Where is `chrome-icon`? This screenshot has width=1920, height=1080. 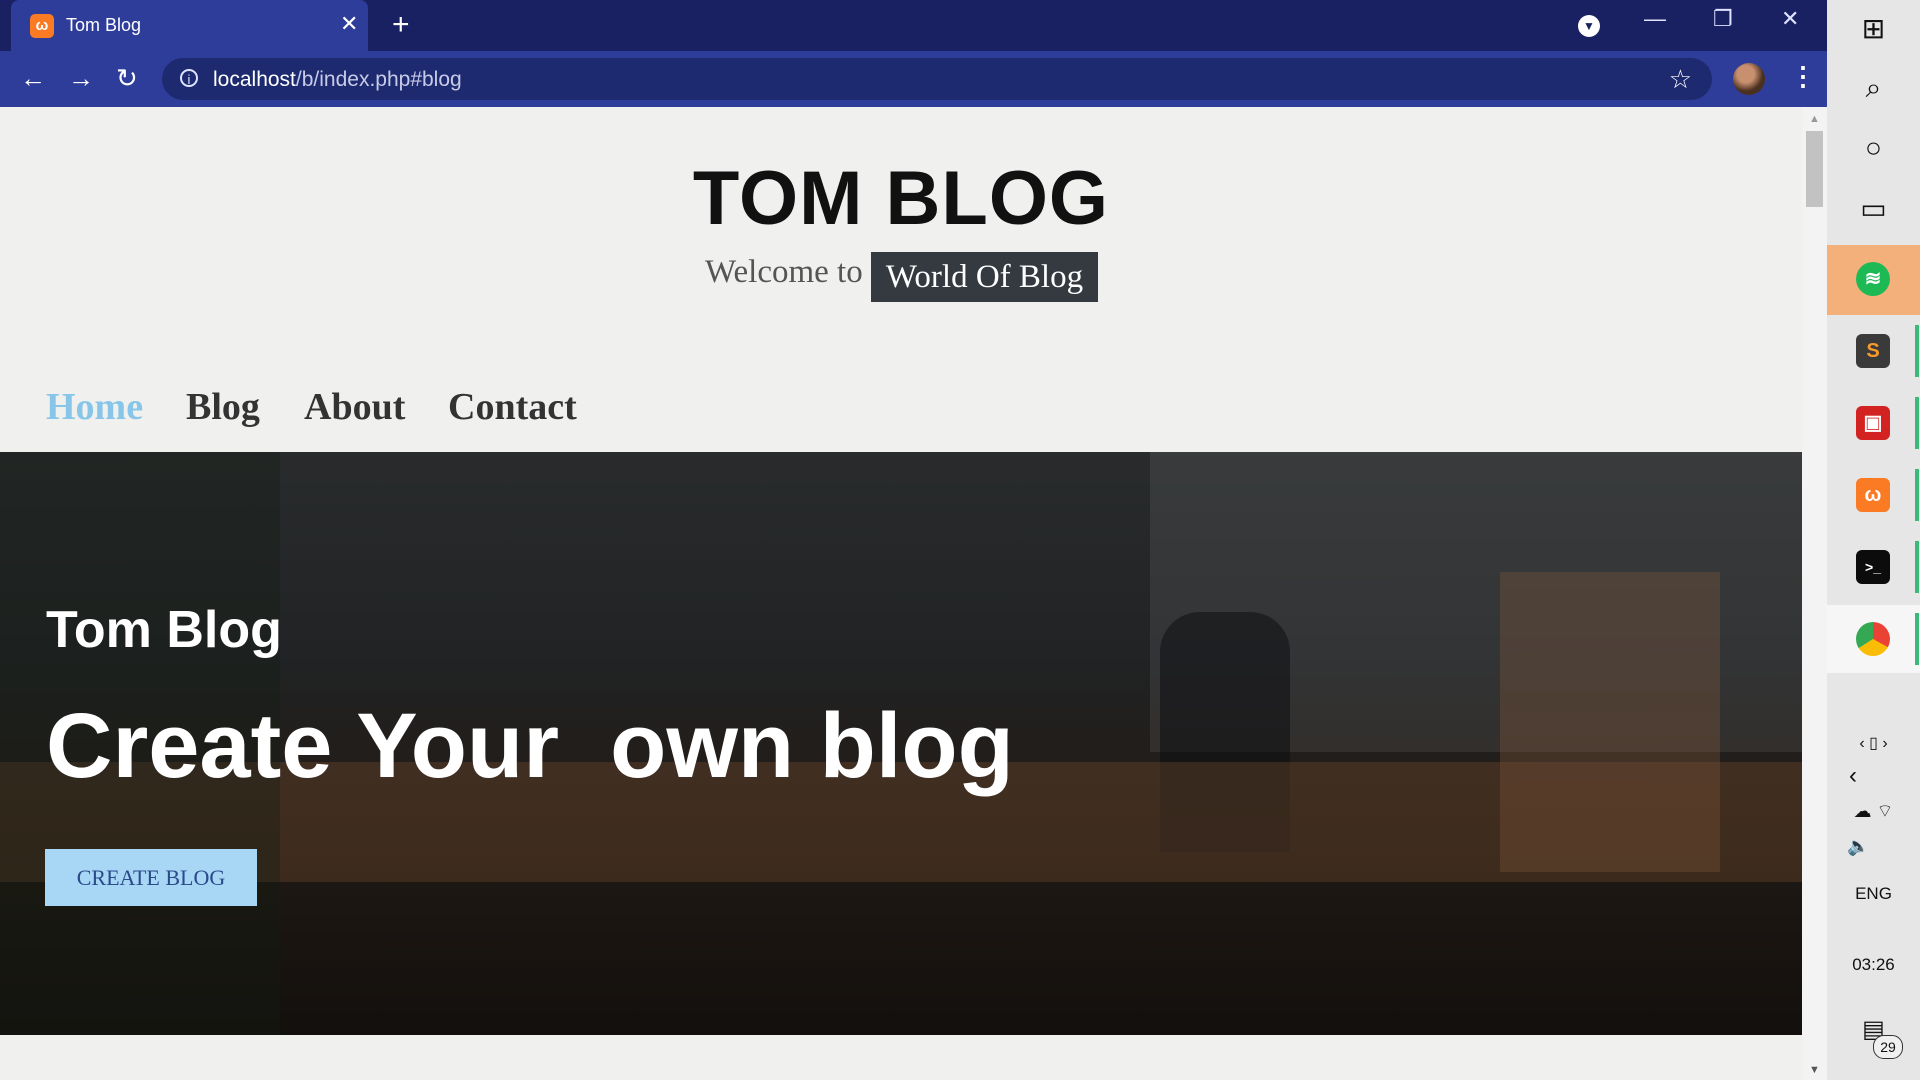
chrome-icon is located at coordinates (1873, 639).